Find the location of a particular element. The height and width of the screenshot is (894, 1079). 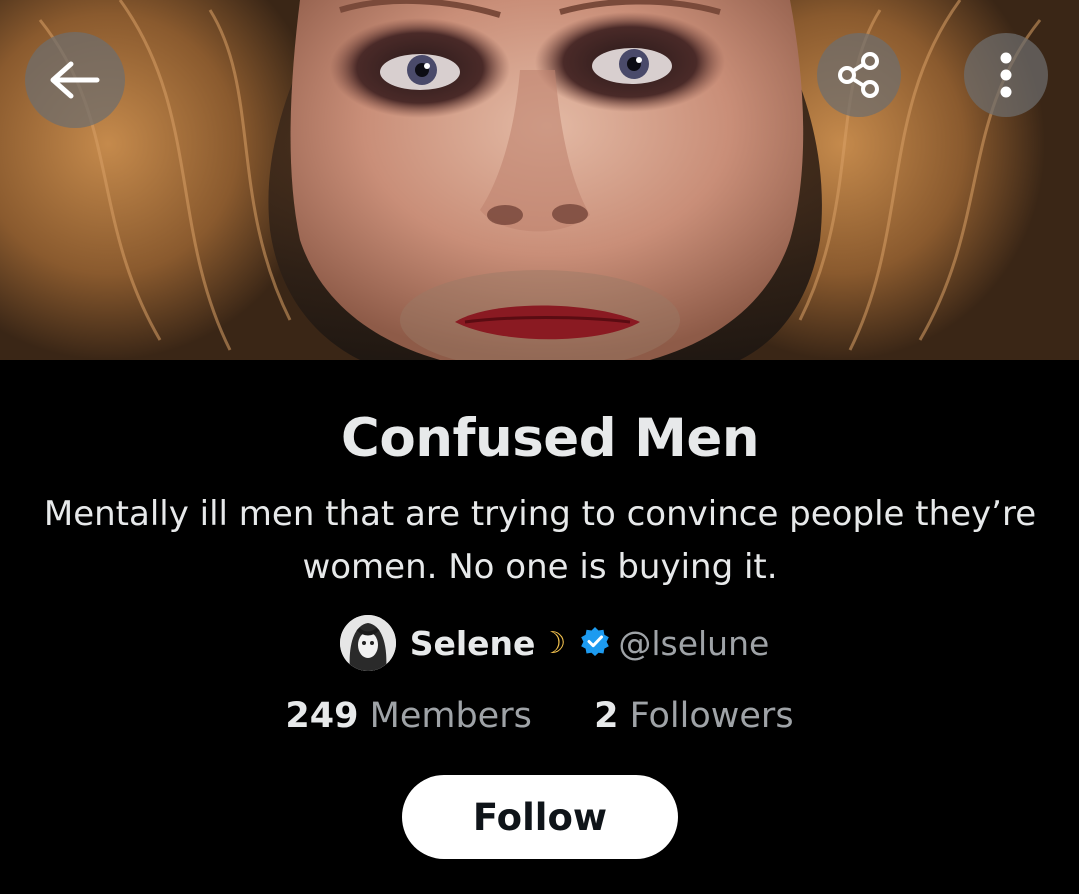

arrow-left-icon is located at coordinates (75, 80).